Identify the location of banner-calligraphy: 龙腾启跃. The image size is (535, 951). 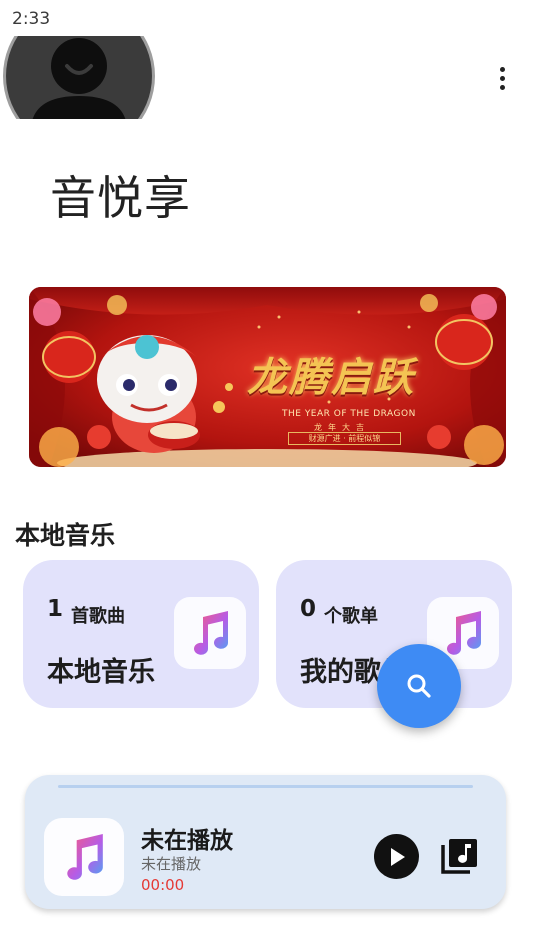
(331, 377).